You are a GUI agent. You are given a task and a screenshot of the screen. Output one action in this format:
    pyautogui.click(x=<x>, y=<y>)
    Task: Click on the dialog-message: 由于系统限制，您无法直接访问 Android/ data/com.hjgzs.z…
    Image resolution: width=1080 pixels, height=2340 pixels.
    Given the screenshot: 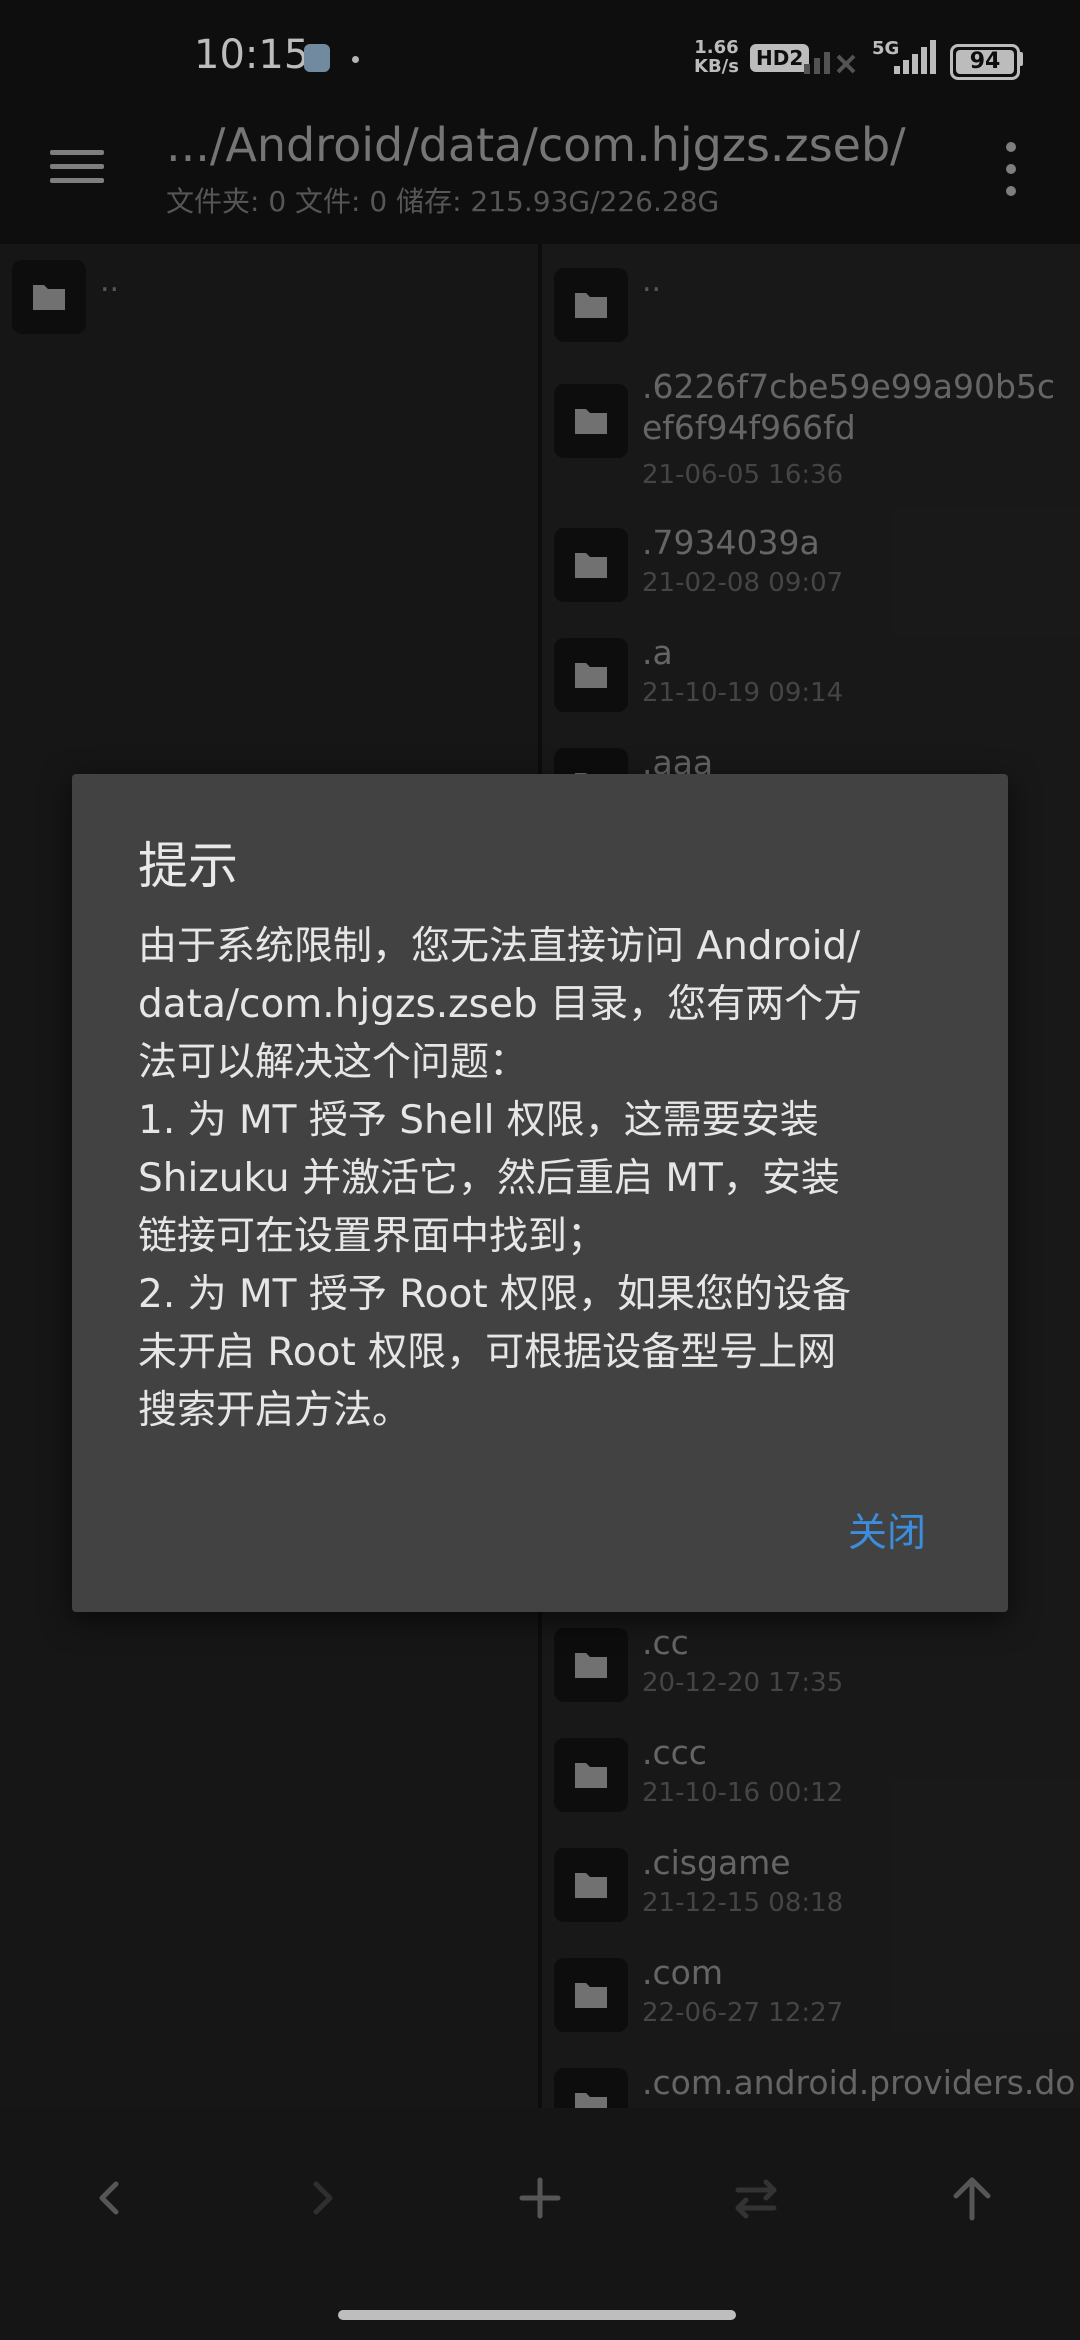 What is the action you would take?
    pyautogui.click(x=500, y=1178)
    